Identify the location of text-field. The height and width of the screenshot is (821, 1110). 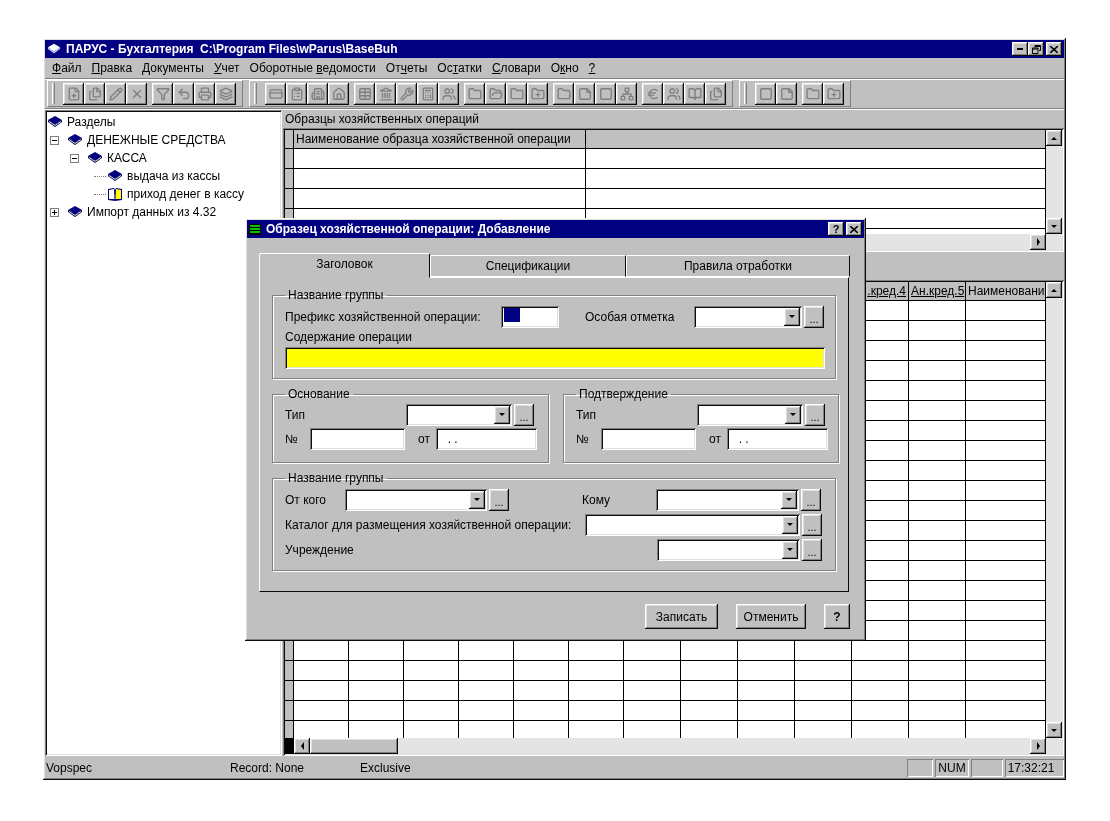
(555, 357).